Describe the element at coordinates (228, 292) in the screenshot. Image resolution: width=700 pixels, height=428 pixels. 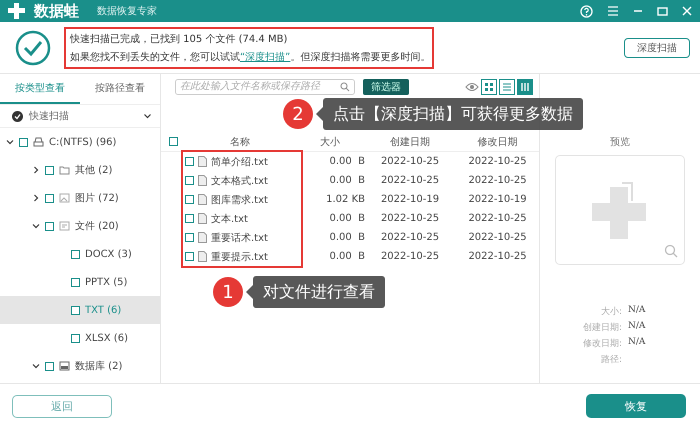
I see `step-number: 1` at that location.